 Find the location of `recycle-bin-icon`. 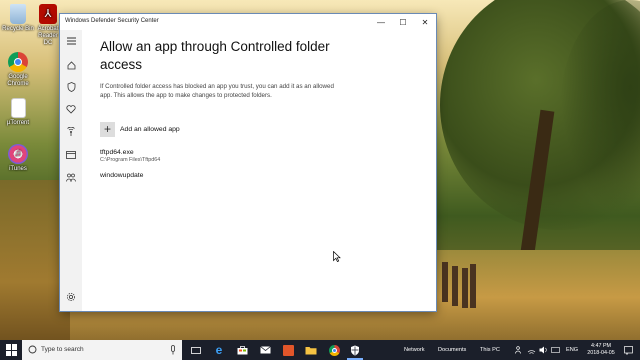

recycle-bin-icon is located at coordinates (18, 14).